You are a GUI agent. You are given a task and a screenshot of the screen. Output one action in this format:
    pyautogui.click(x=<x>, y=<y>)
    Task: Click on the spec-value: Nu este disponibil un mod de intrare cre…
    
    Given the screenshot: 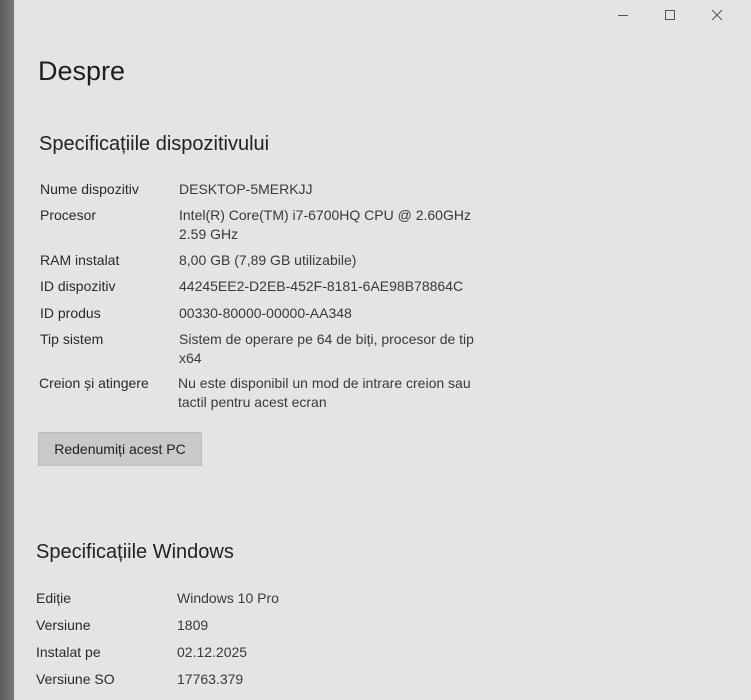 What is the action you would take?
    pyautogui.click(x=343, y=393)
    